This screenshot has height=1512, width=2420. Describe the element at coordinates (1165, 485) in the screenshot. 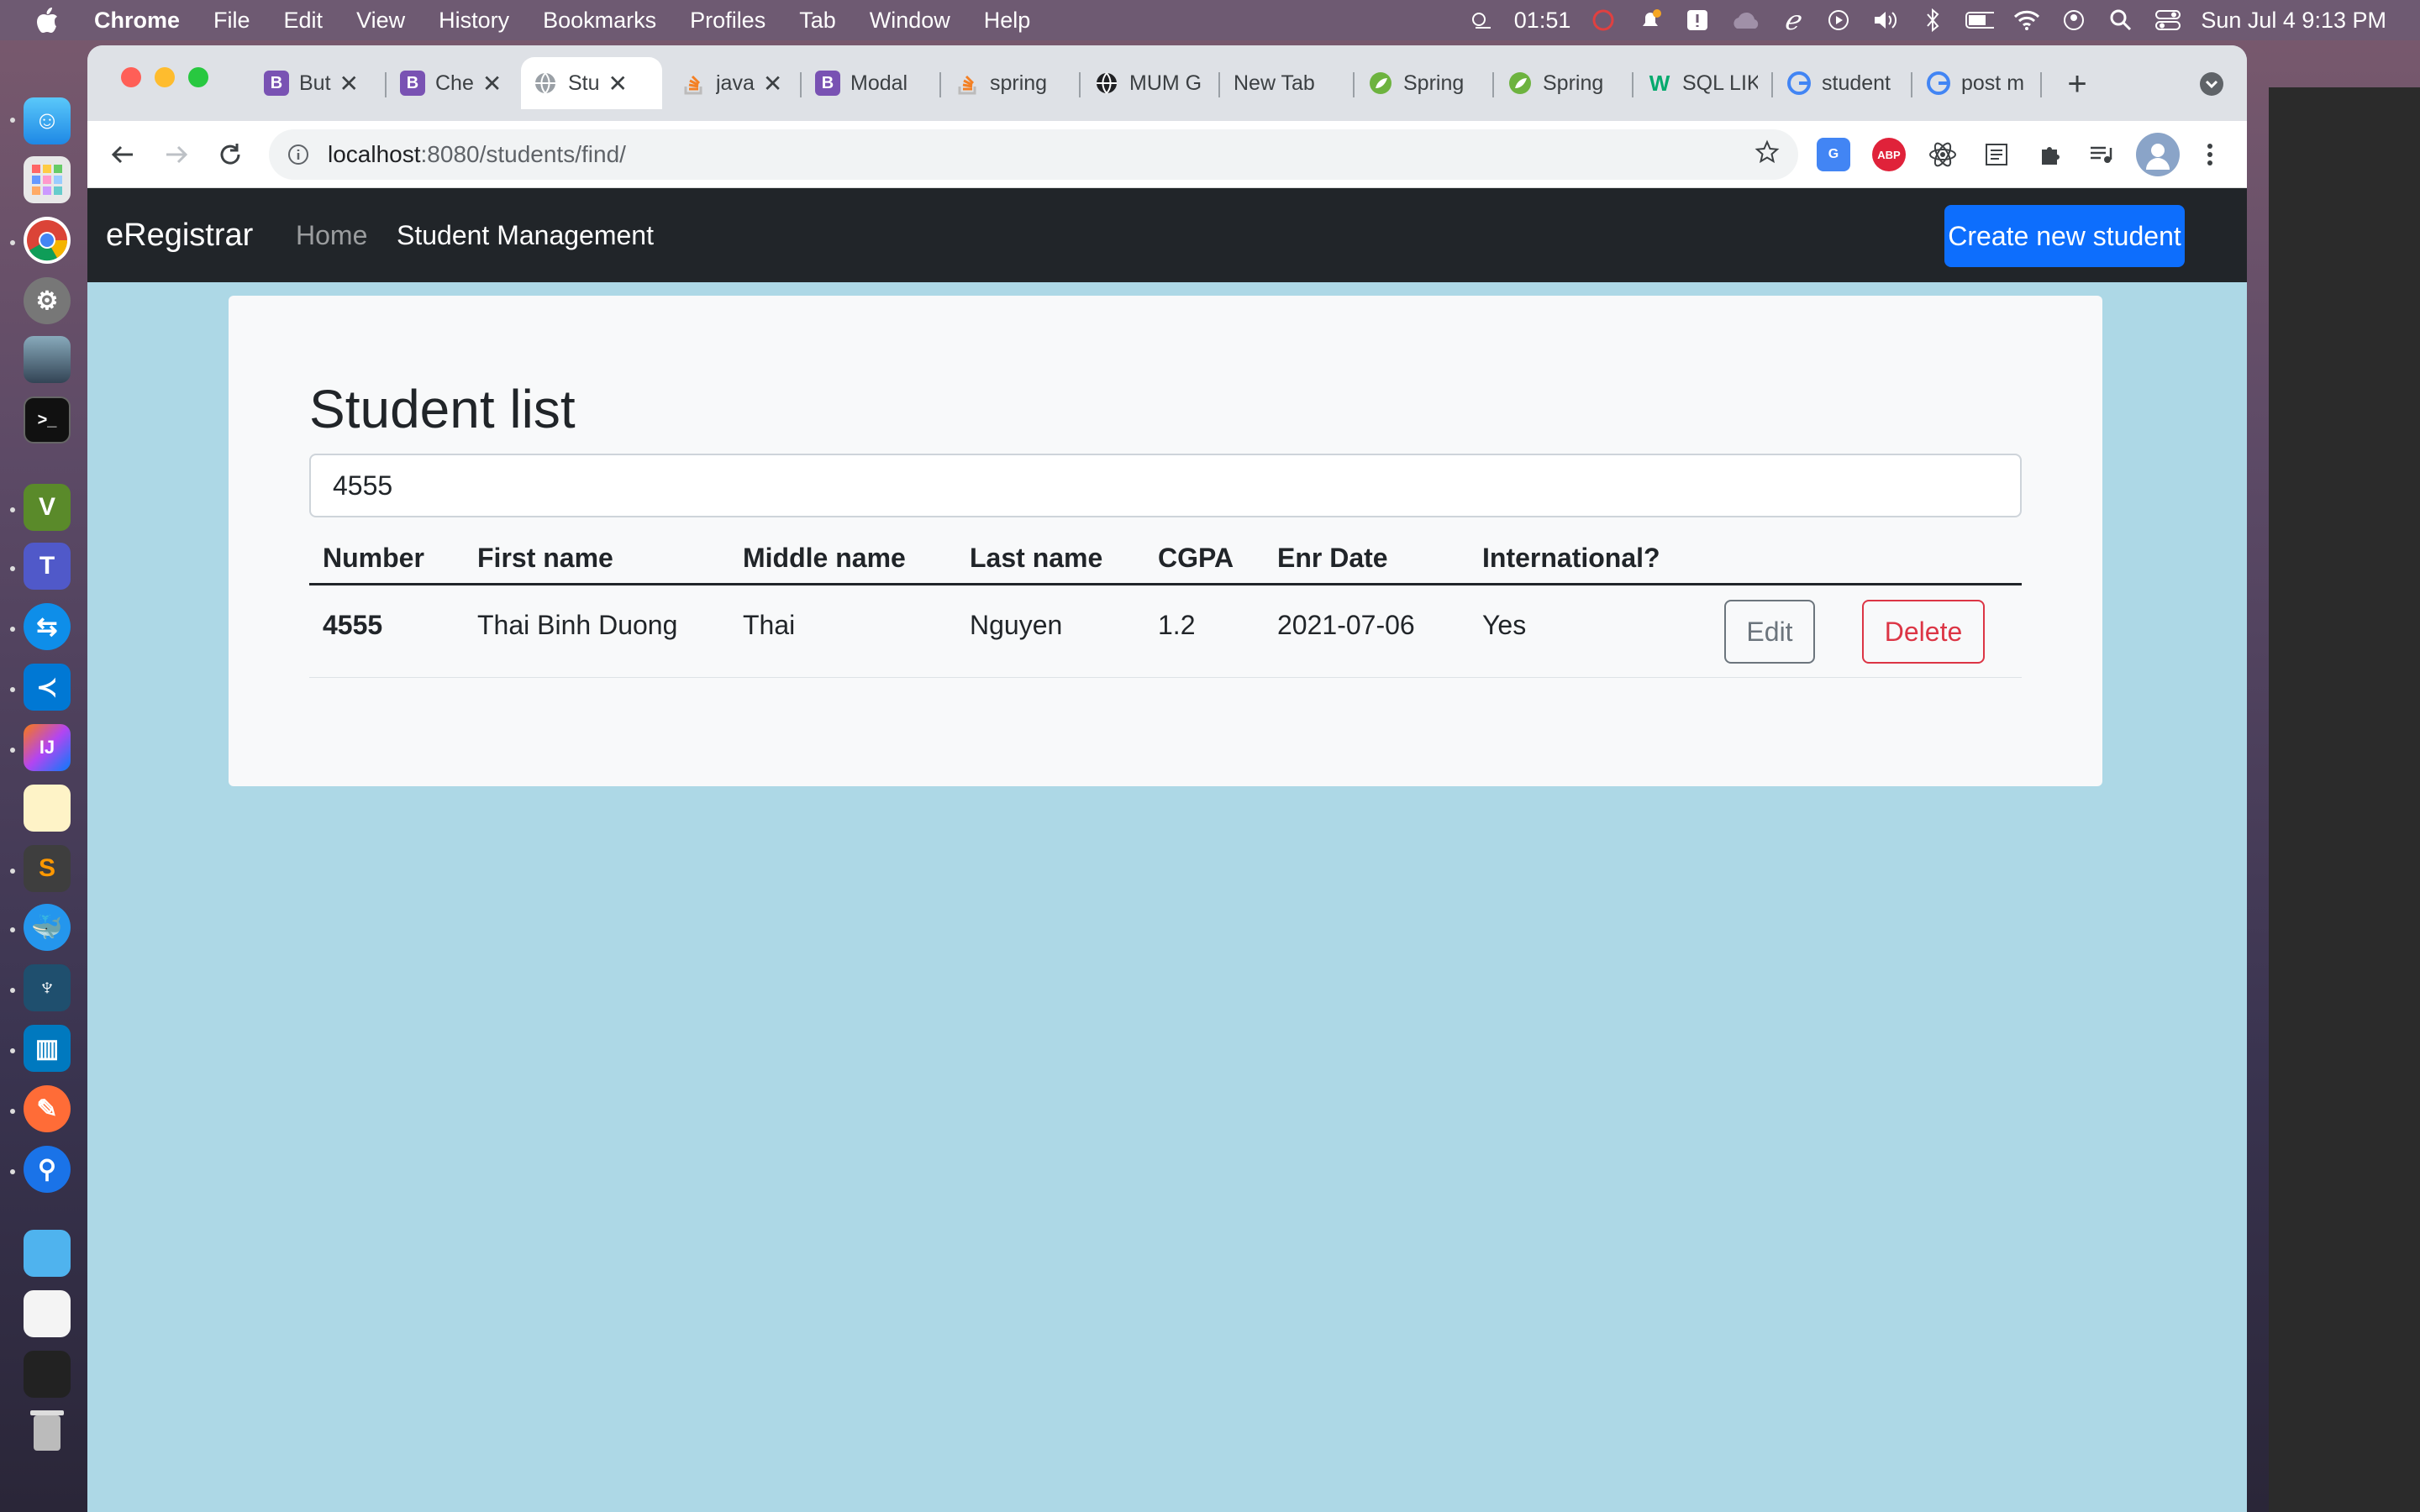

I see `search-input` at that location.